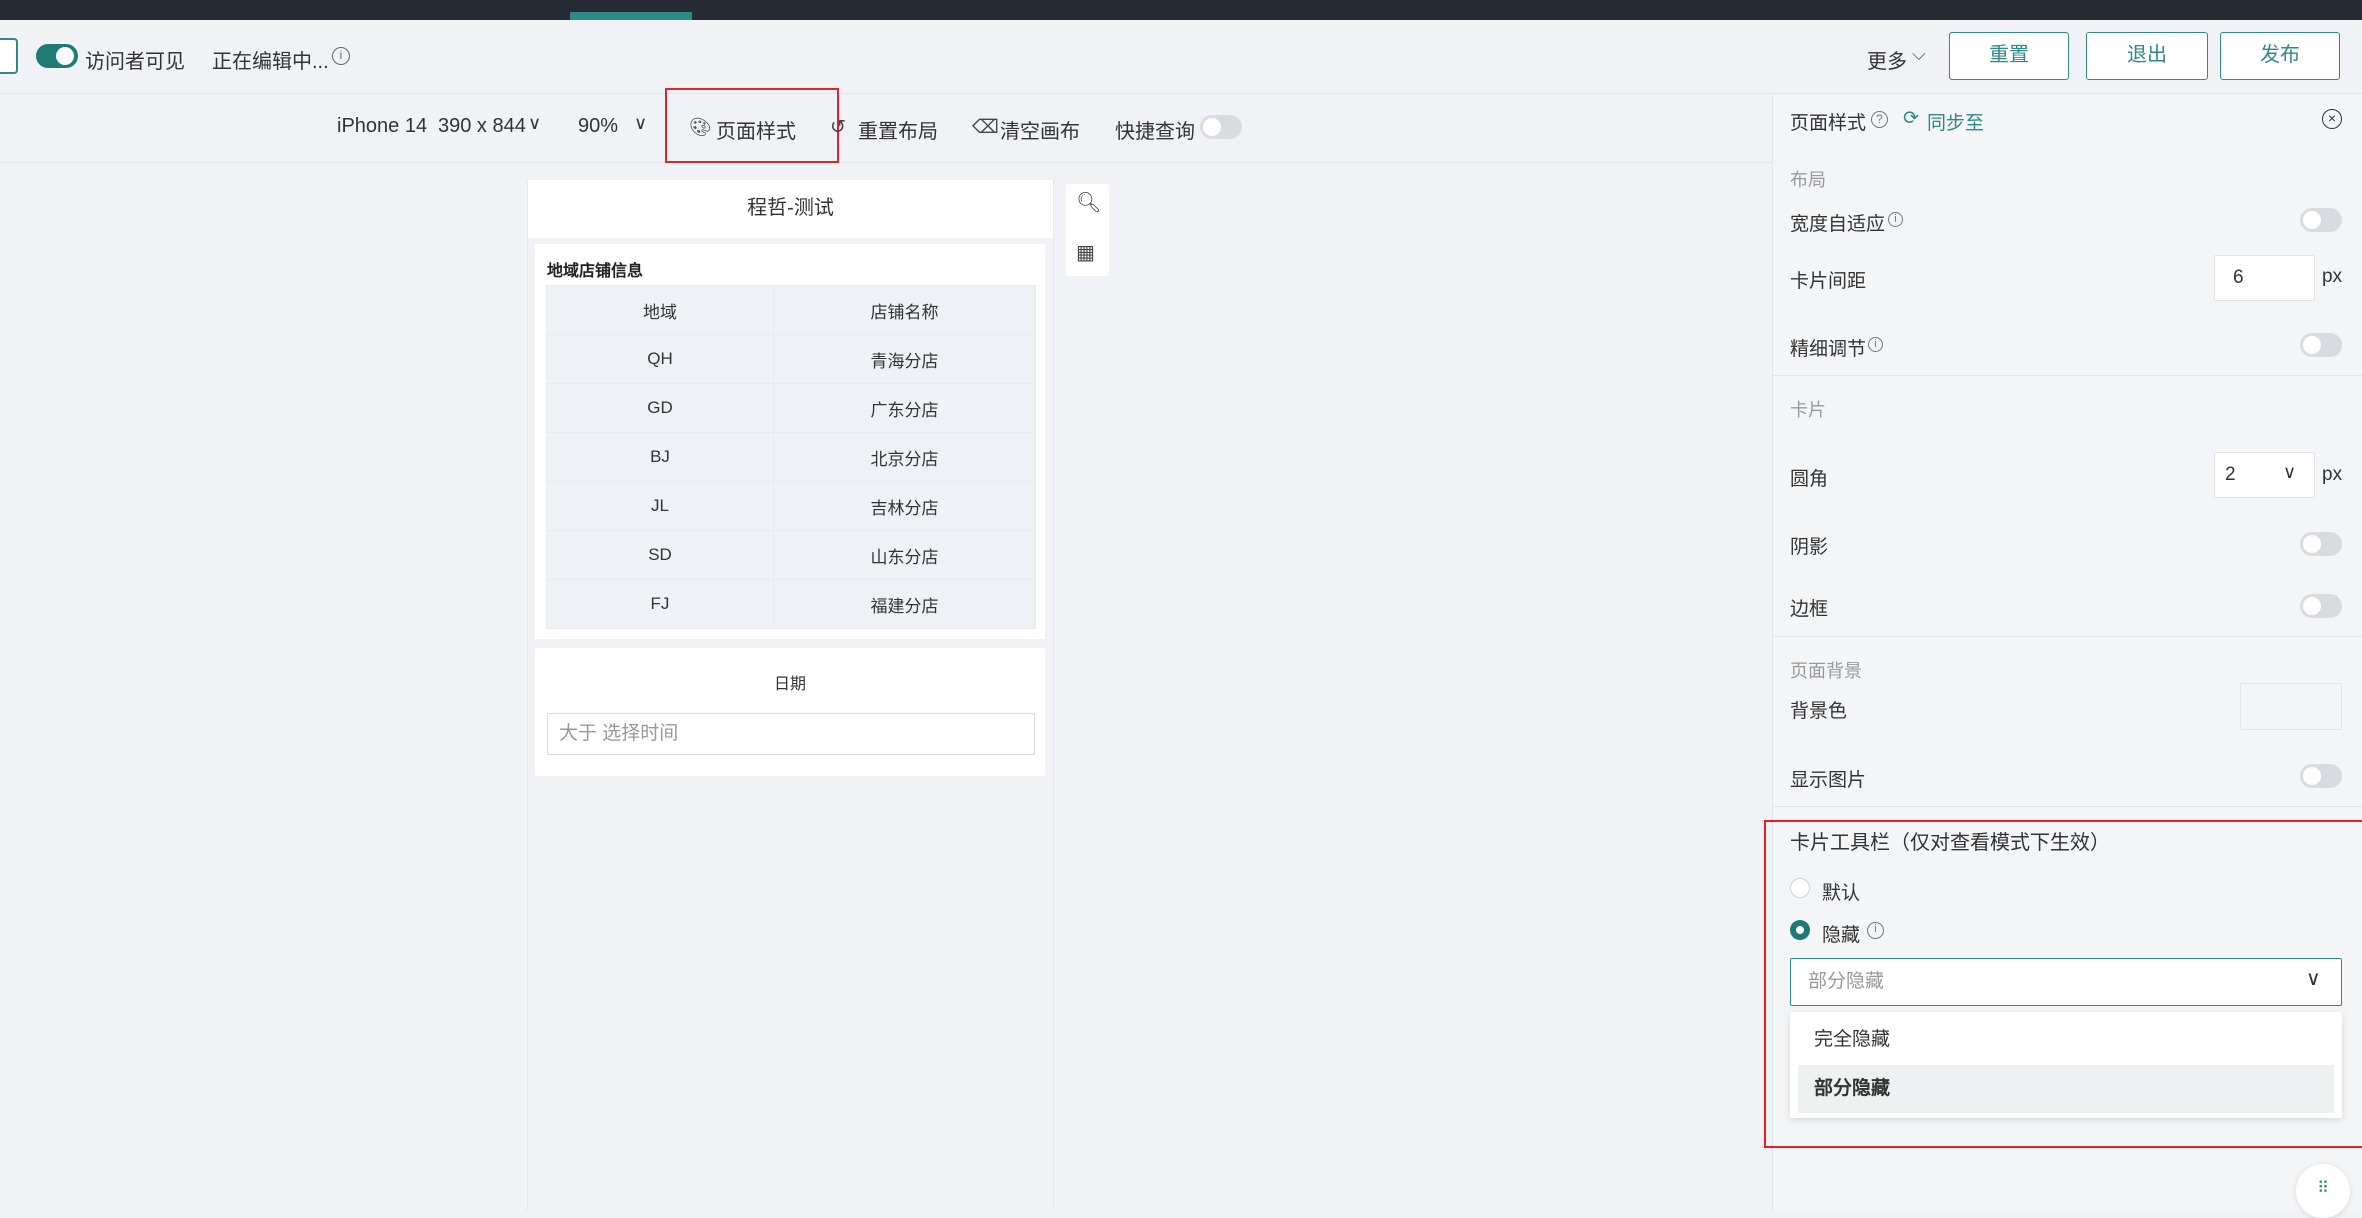  I want to click on clipped-left-control, so click(9, 56).